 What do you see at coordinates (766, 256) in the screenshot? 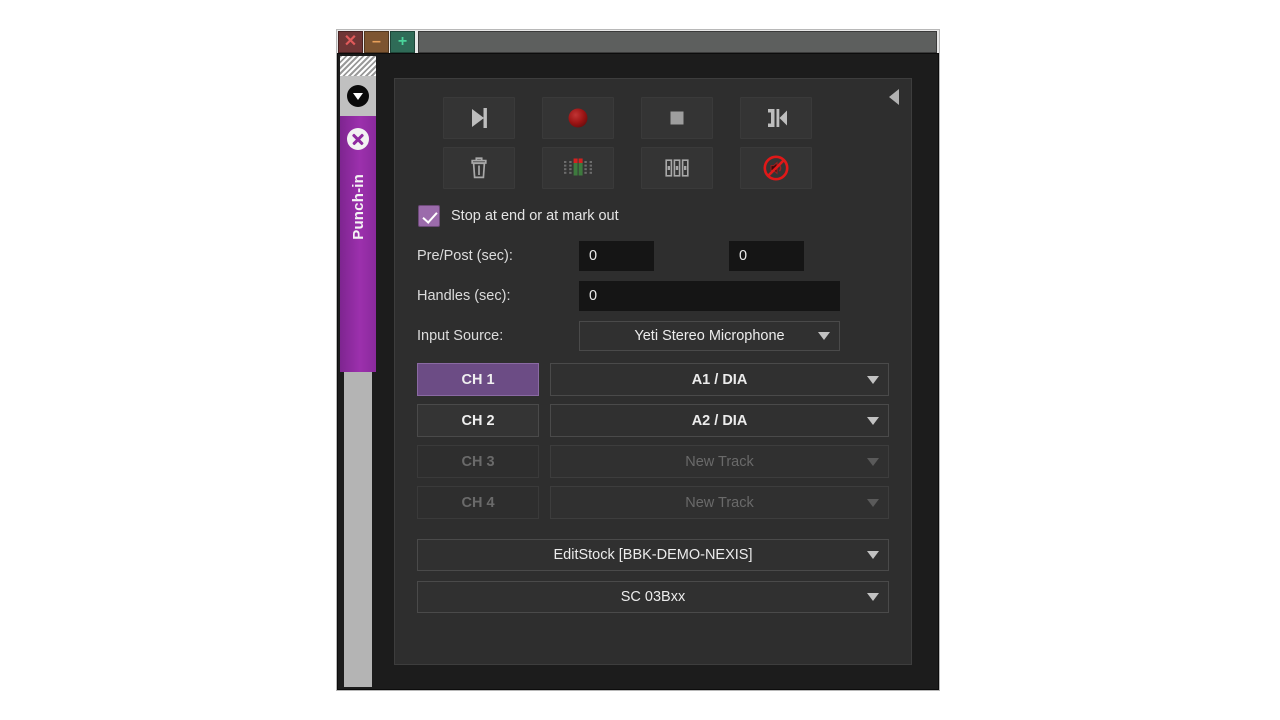
I see `prepost-post-input` at bounding box center [766, 256].